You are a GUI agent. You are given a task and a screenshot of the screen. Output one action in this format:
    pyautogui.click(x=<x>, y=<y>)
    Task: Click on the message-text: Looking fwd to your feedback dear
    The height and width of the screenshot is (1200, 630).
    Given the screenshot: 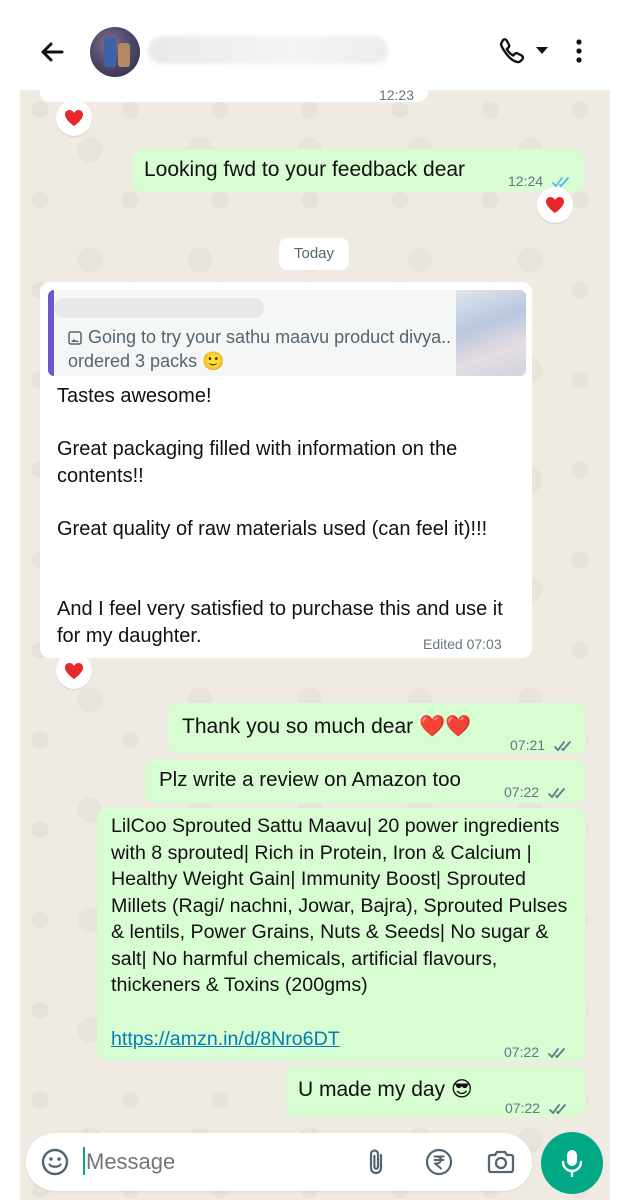 What is the action you would take?
    pyautogui.click(x=305, y=169)
    